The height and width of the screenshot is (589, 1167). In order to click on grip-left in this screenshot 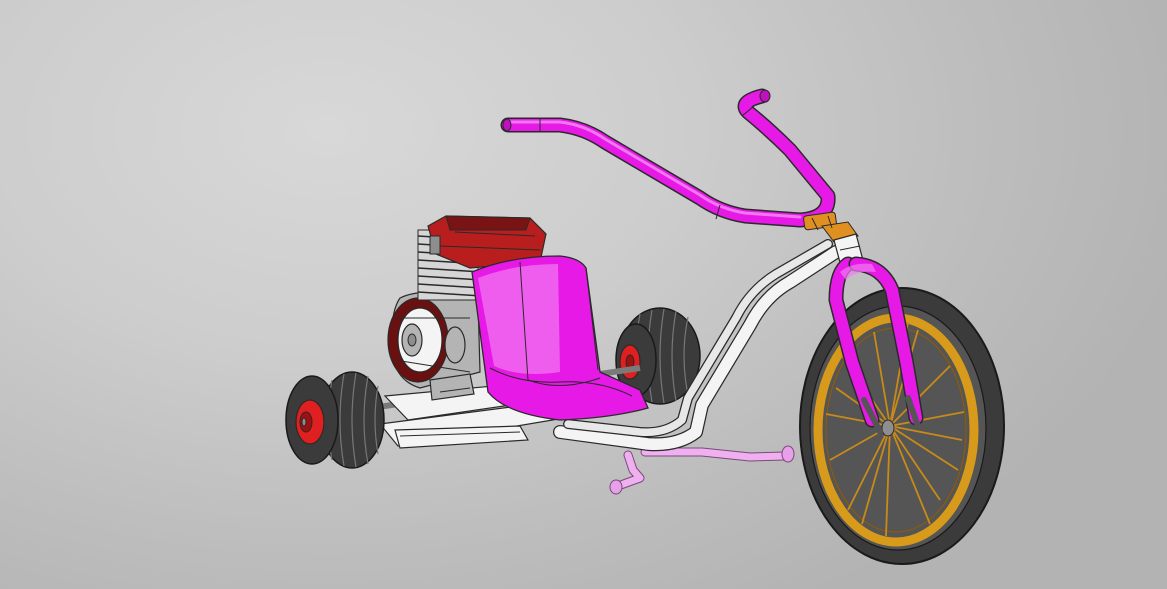, I will do `click(507, 125)`.